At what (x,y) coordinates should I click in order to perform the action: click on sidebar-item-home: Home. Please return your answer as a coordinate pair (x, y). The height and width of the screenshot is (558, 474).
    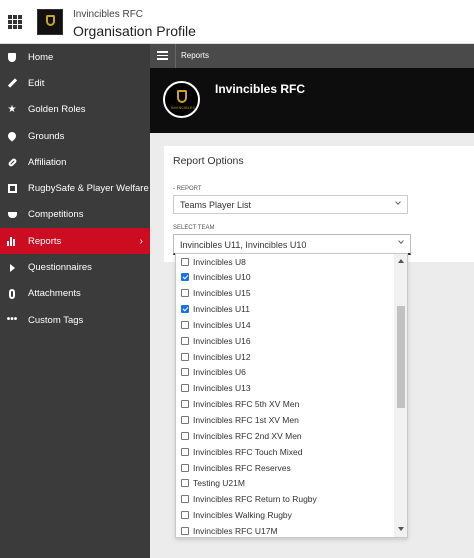
    Looking at the image, I should click on (75, 57).